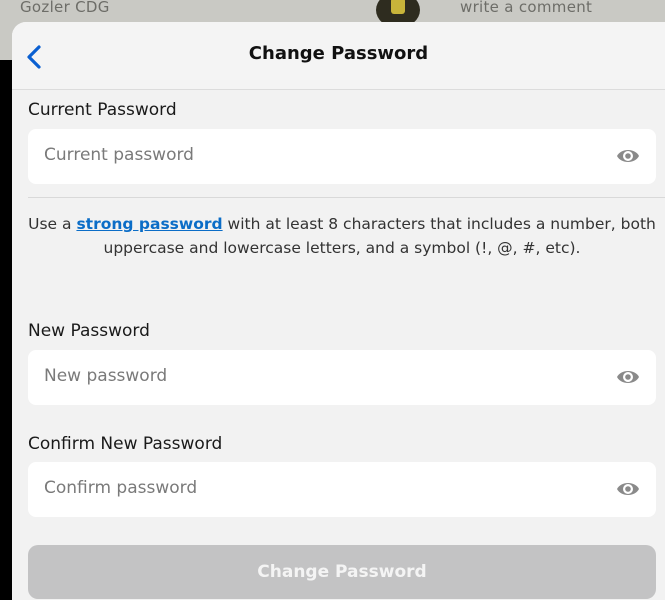 The width and height of the screenshot is (665, 600). I want to click on divider, so click(346, 197).